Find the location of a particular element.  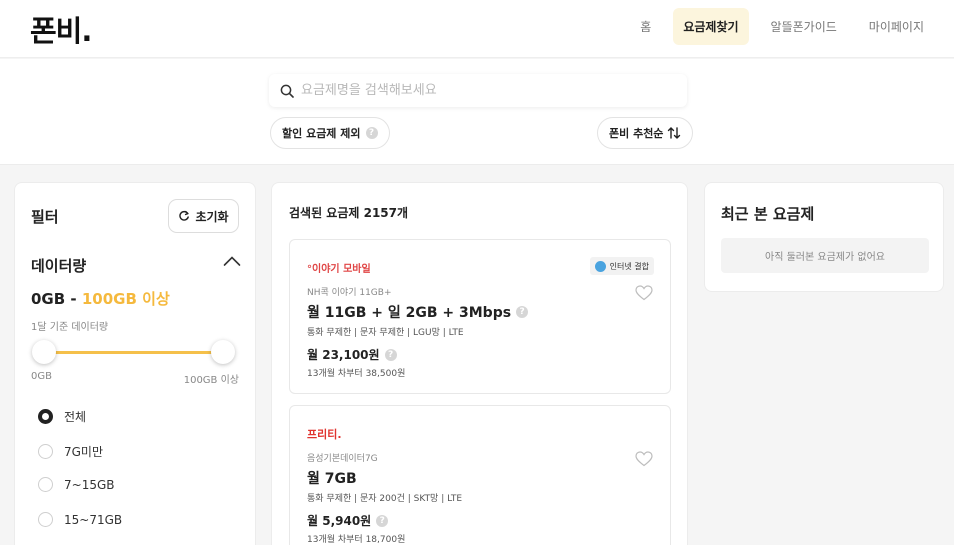

main-nav: 홈 요금제찾기 알뜰폰가이드 마이페이지 is located at coordinates (776, 26).